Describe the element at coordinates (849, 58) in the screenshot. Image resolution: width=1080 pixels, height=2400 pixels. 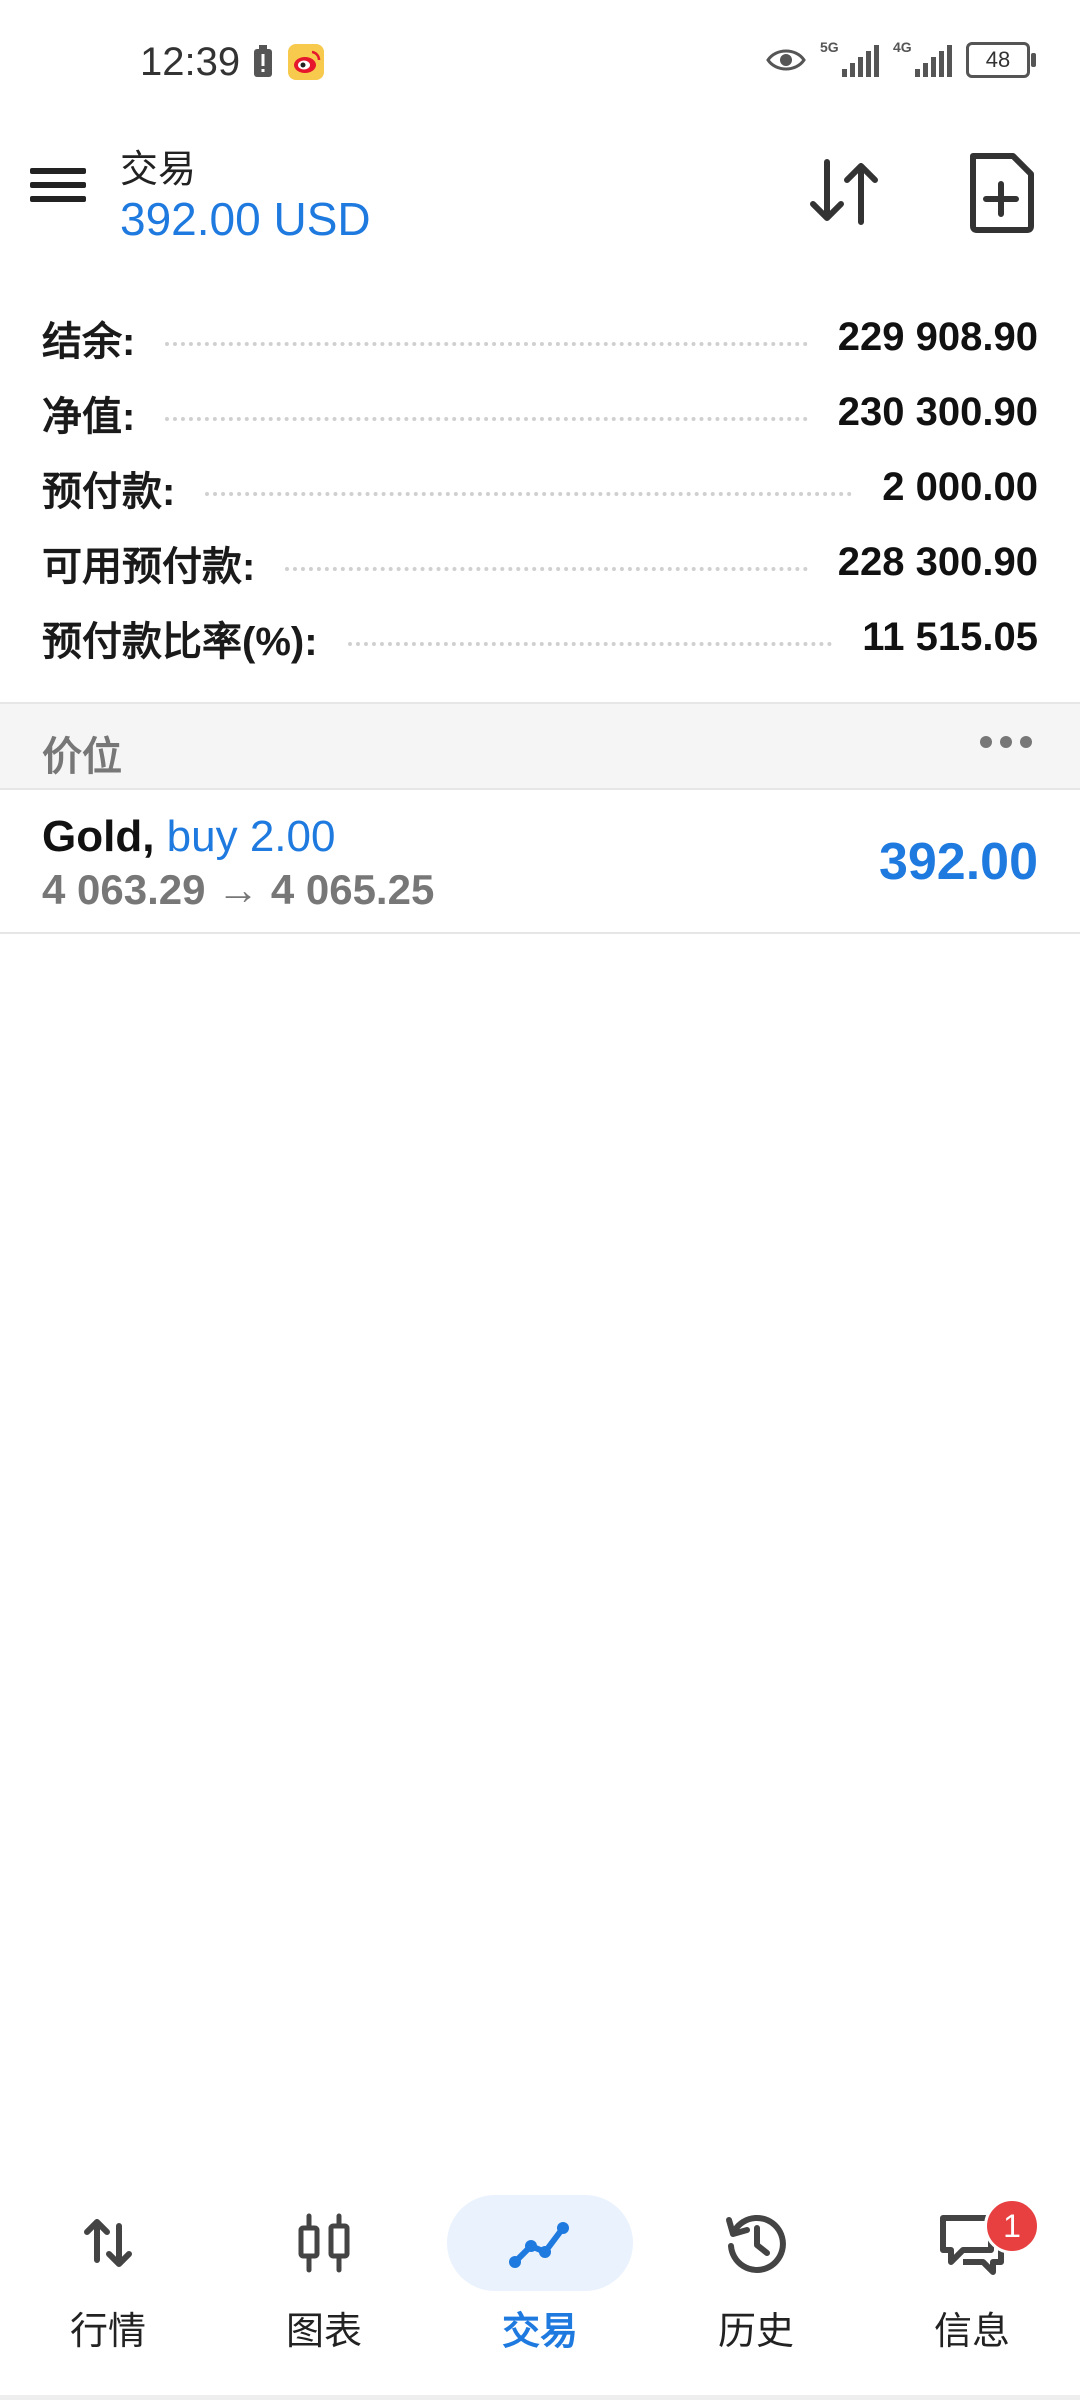
I see `signal-icon: 5G` at that location.